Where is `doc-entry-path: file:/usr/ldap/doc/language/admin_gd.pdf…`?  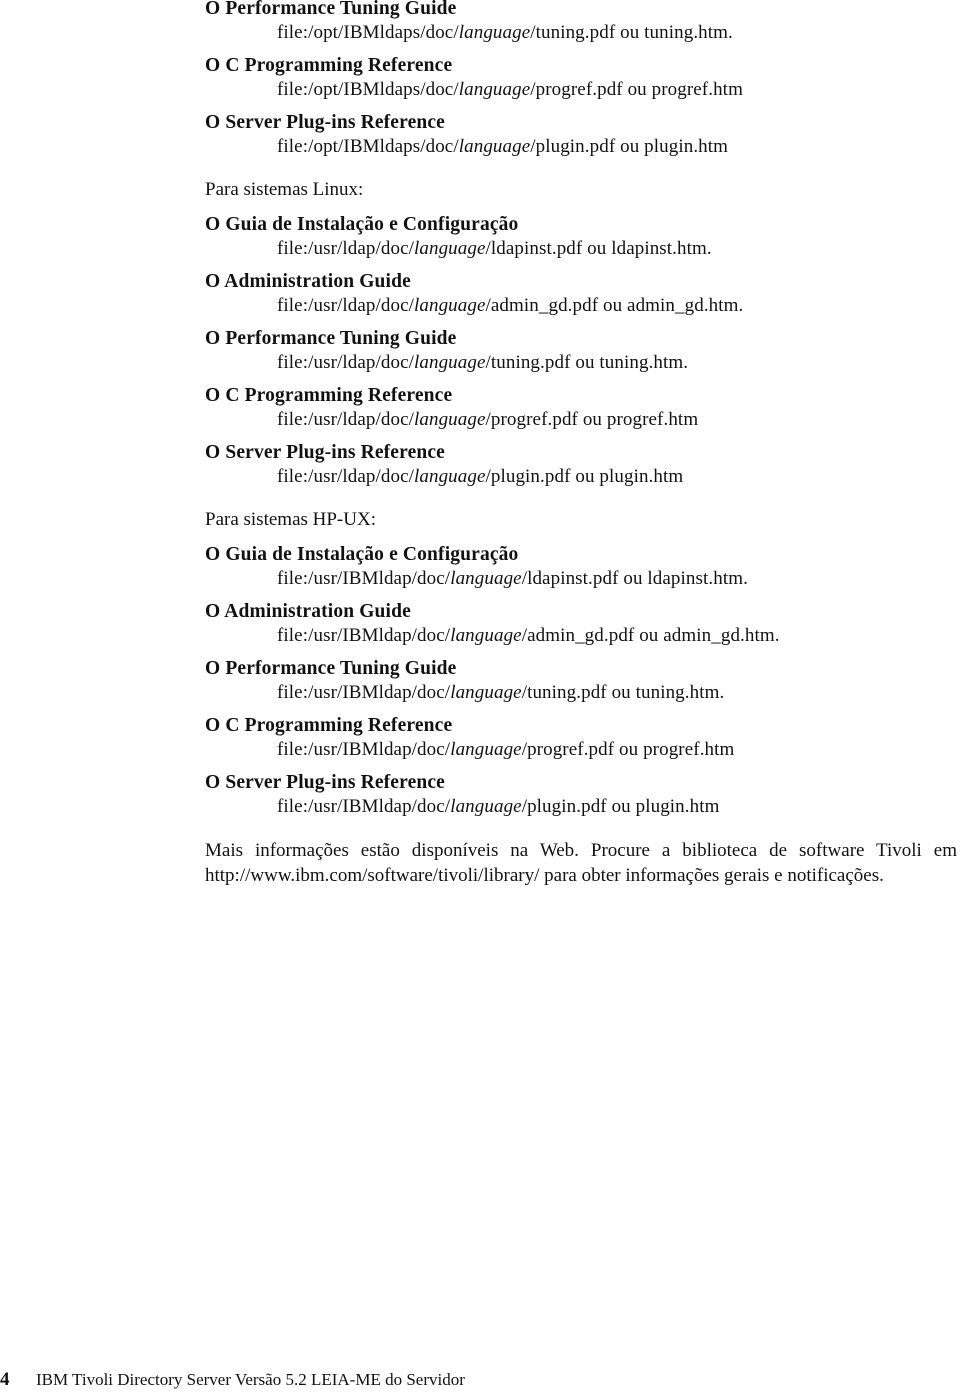
doc-entry-path: file:/usr/ldap/doc/language/admin_gd.pdf… is located at coordinates (582, 306).